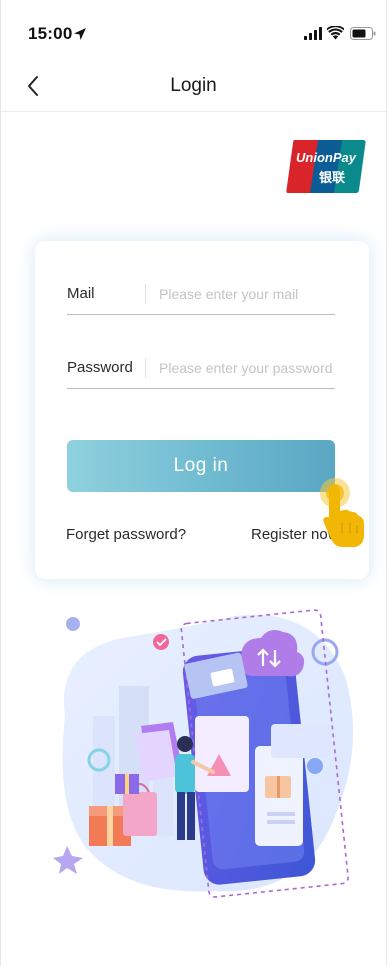  Describe the element at coordinates (247, 368) in the screenshot. I see `password-input` at that location.